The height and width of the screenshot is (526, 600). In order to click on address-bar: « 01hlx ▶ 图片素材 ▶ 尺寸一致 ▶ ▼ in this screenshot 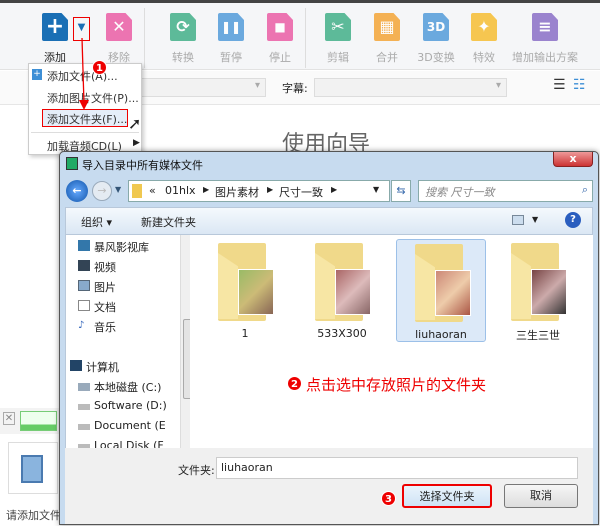, I will do `click(259, 191)`.